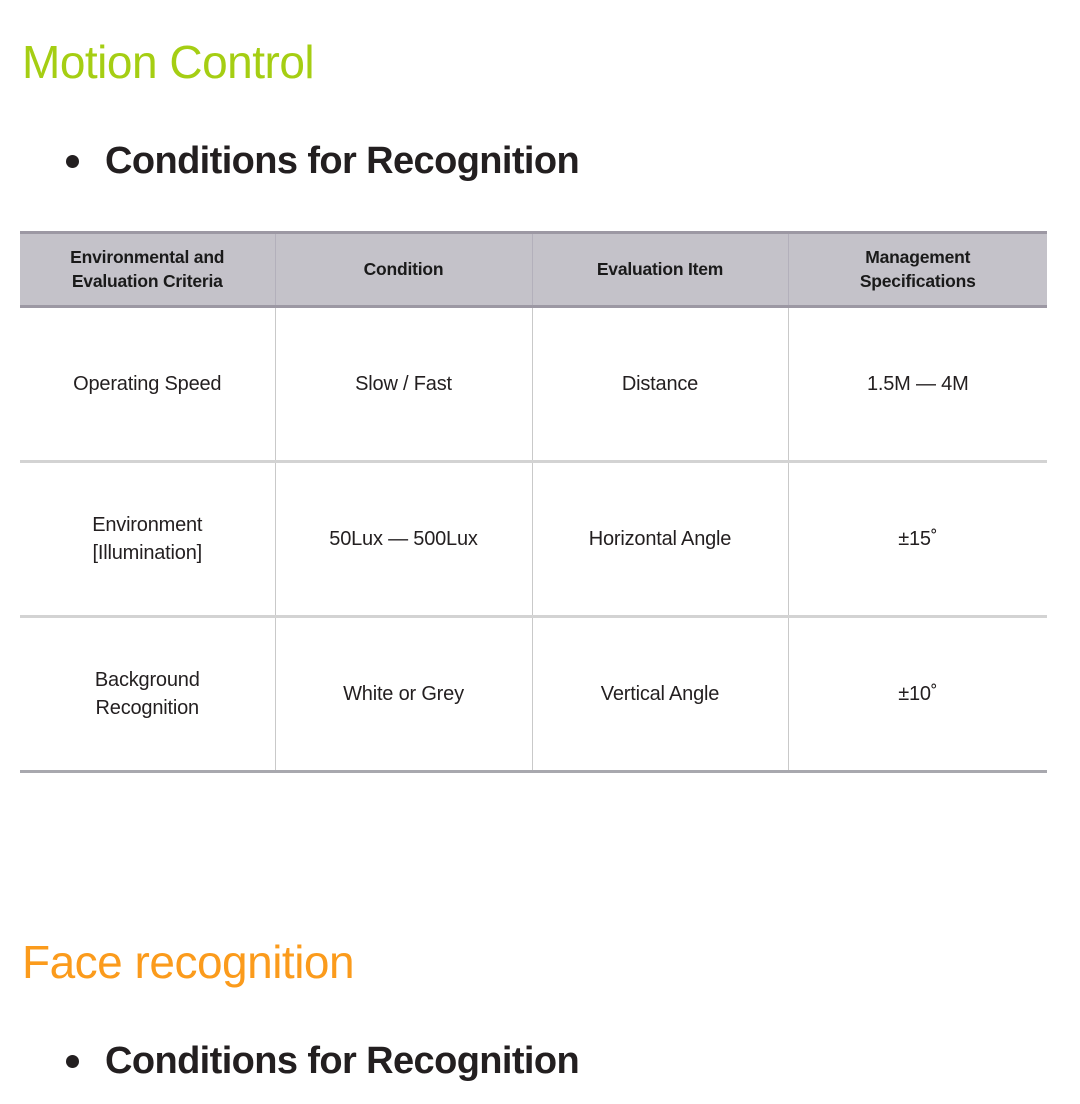 The width and height of the screenshot is (1080, 1104). I want to click on bullet-label-face-conditions: Conditions for Recognition, so click(342, 1061).